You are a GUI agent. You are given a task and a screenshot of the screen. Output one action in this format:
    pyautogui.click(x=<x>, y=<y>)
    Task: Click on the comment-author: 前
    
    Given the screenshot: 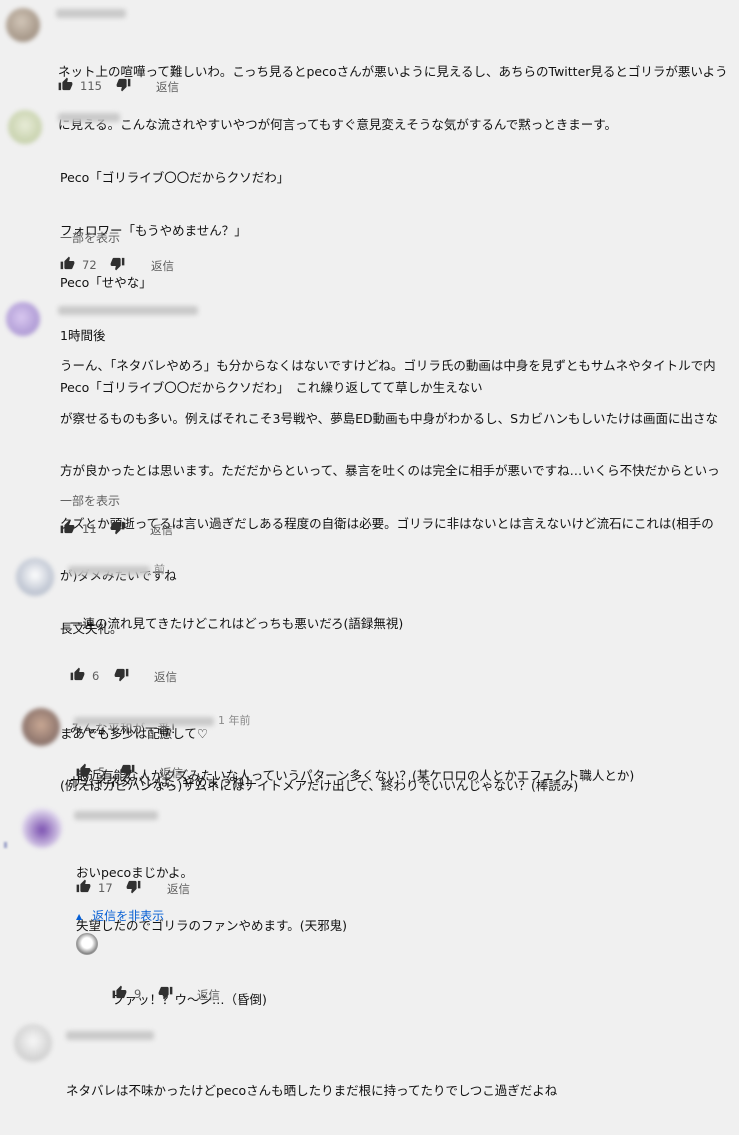 What is the action you would take?
    pyautogui.click(x=116, y=569)
    